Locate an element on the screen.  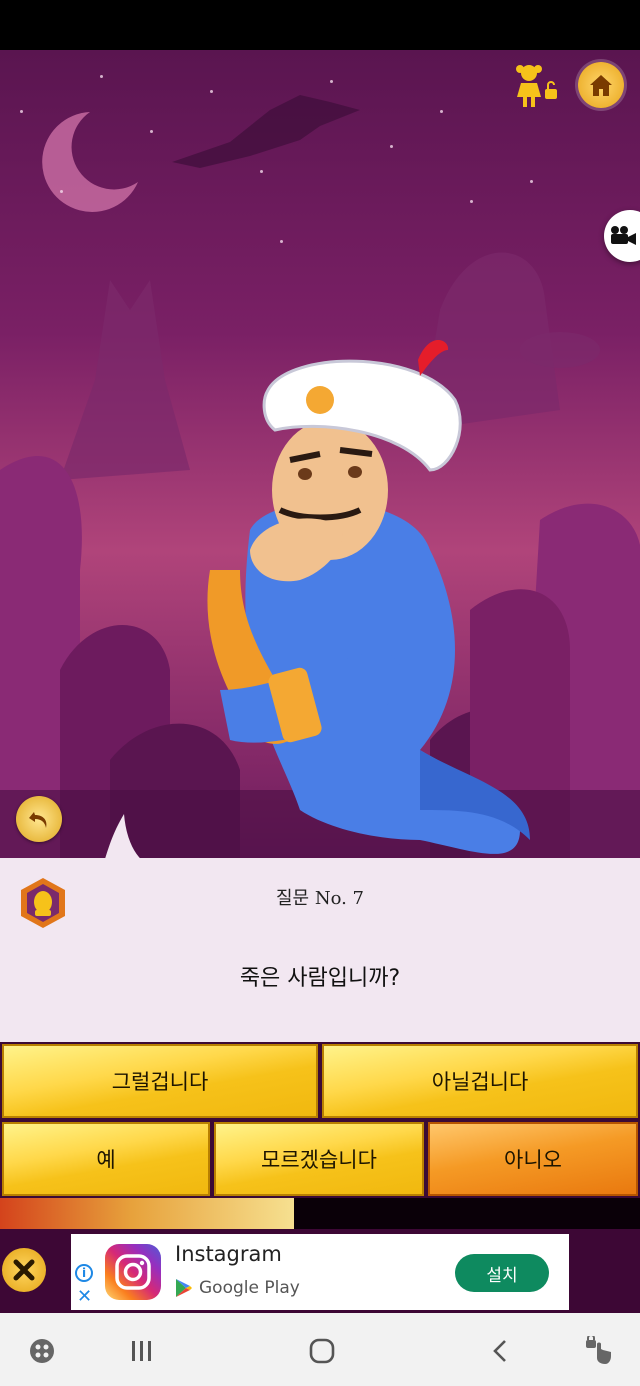
answer-buttons: 그럴겁니다 아닐겁니다 예 모르겠습니다 아니오 is located at coordinates (320, 1120).